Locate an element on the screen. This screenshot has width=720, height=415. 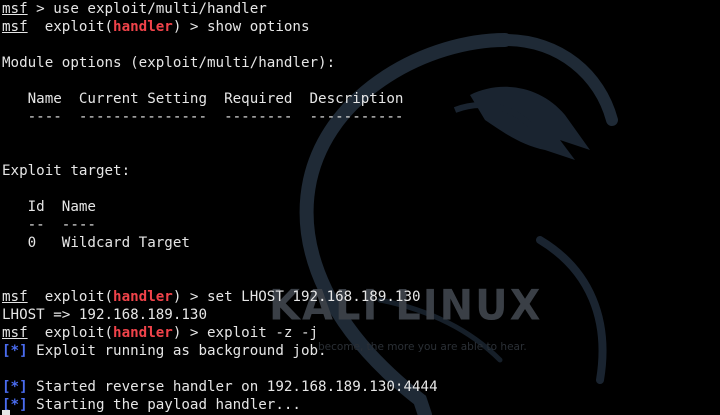
command-text: ) > show options is located at coordinates (241, 27).